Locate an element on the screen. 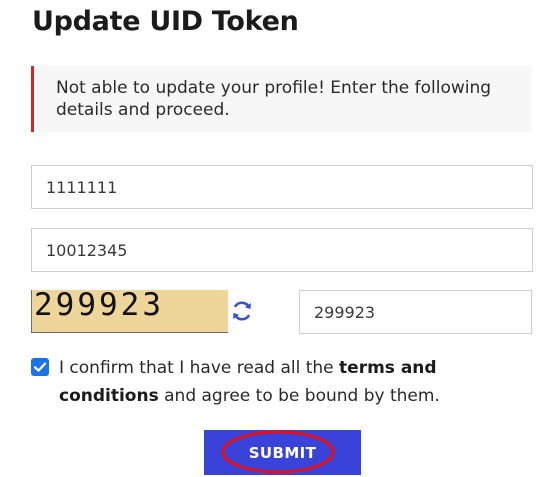 This screenshot has width=537, height=477. confirm-text-start: I confirm that I have read all the is located at coordinates (199, 368).